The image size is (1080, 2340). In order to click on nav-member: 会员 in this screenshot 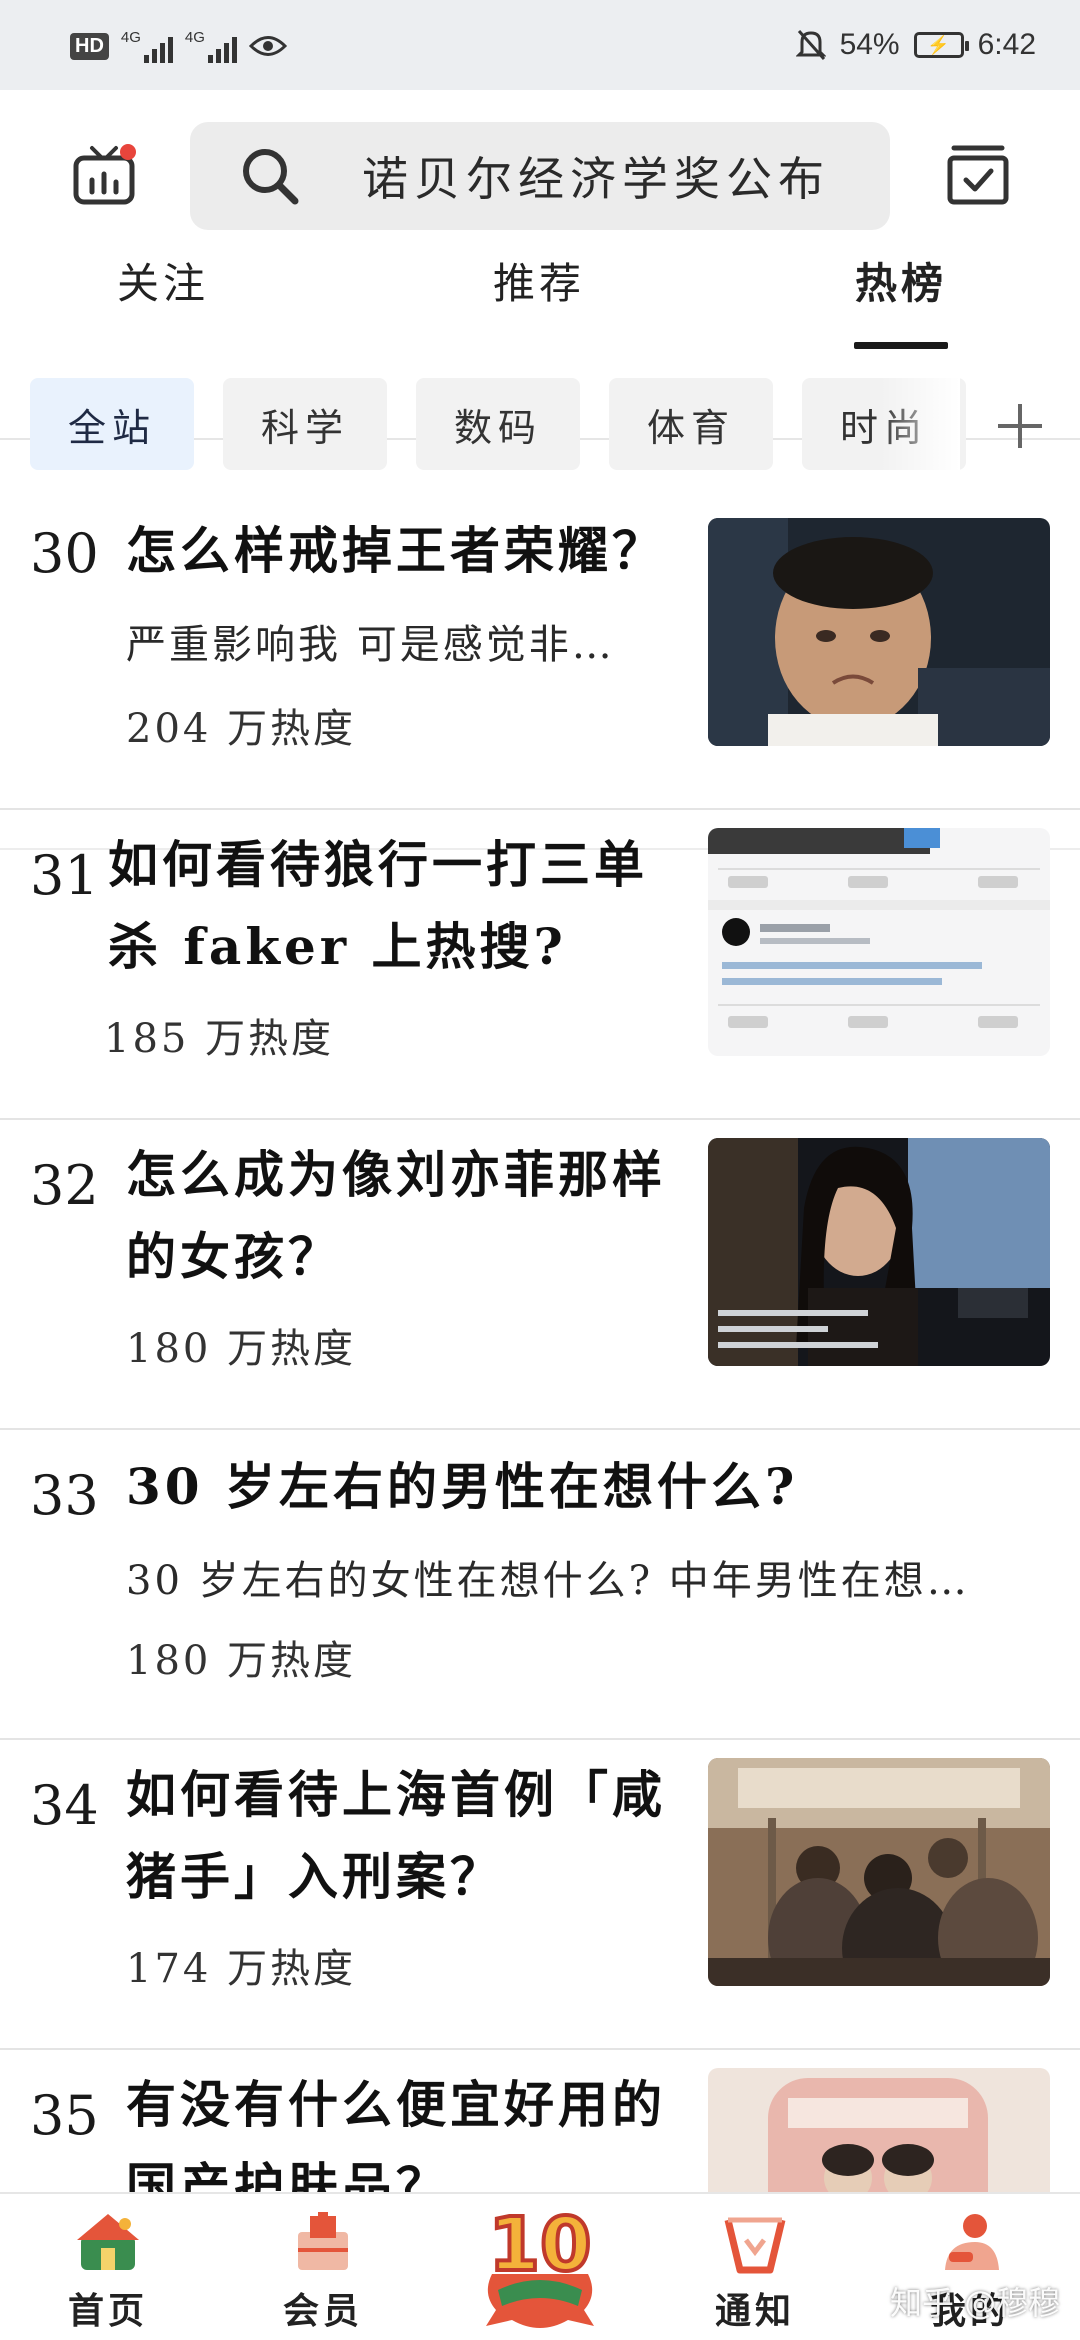, I will do `click(323, 2272)`.